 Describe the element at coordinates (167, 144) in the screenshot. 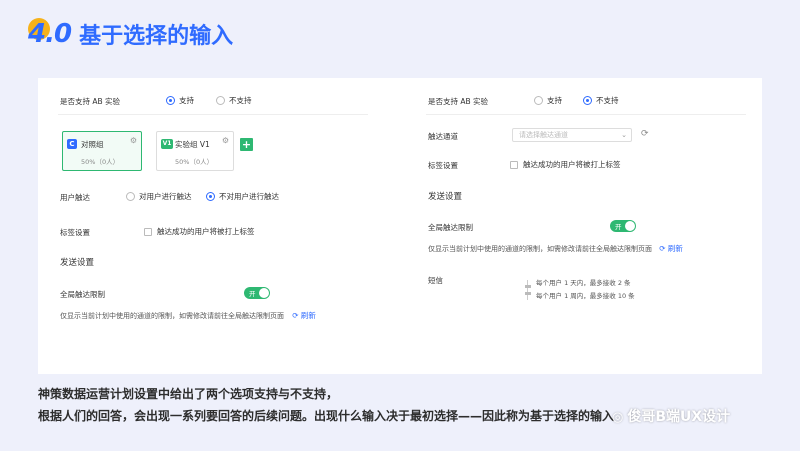

I see `group-badge: V1` at that location.